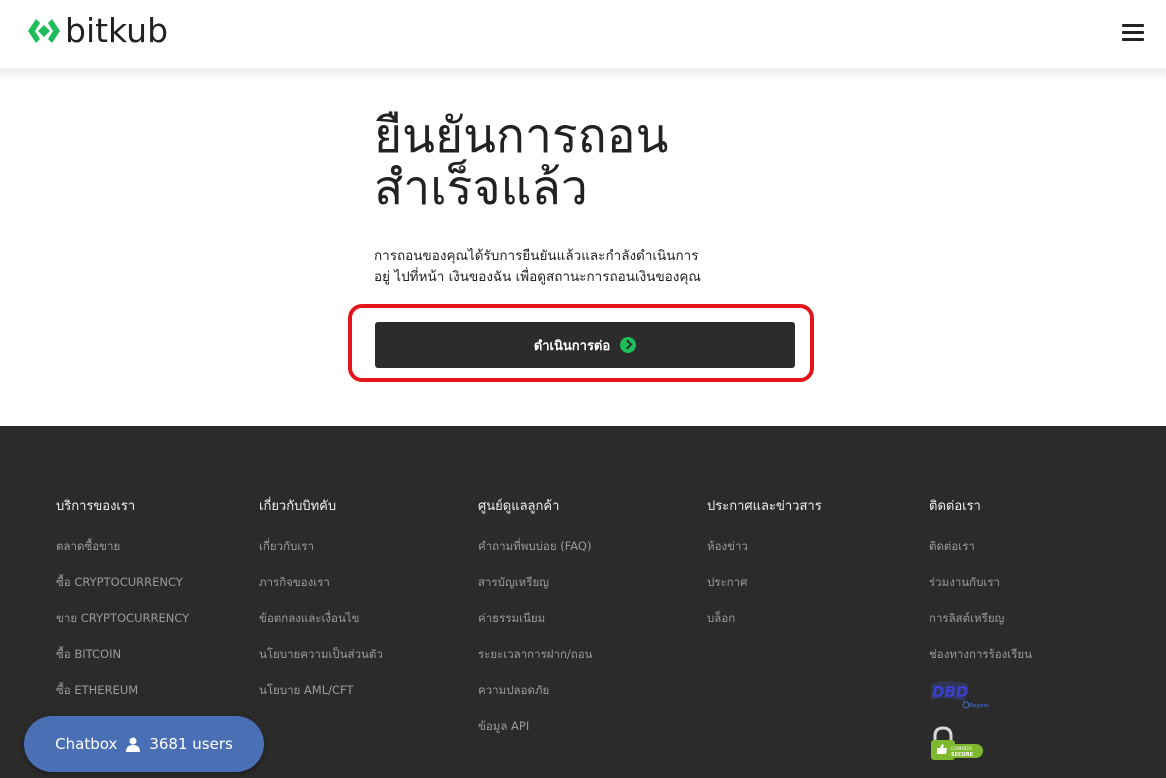  What do you see at coordinates (628, 345) in the screenshot?
I see `arrow-right-circle-icon` at bounding box center [628, 345].